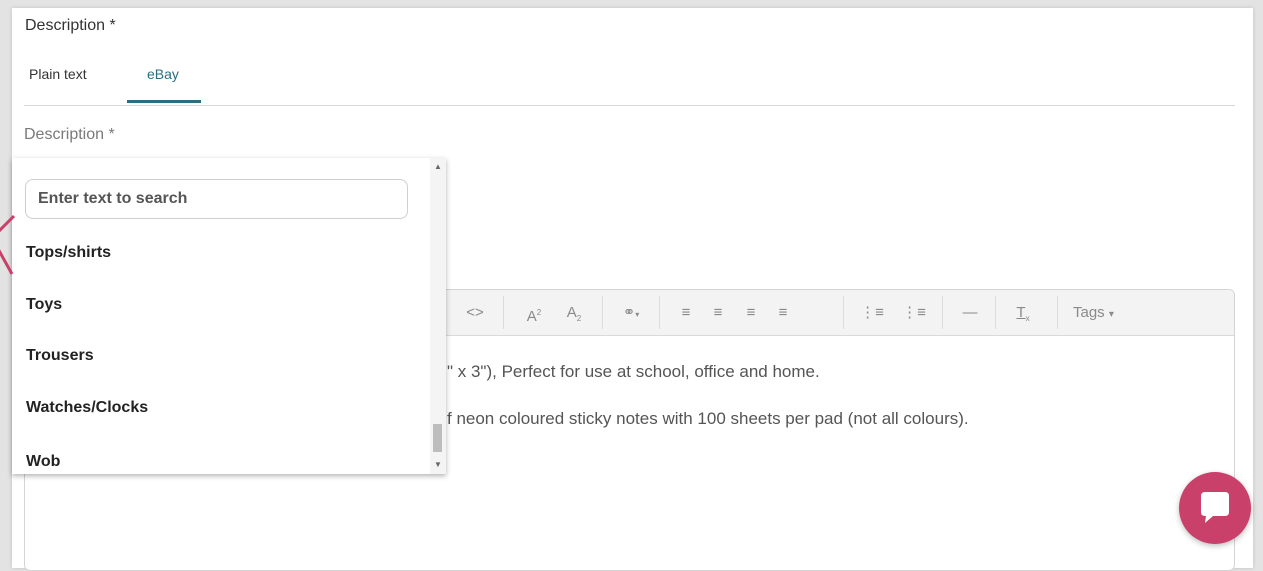  What do you see at coordinates (164, 101) in the screenshot?
I see `active-tab-indicator` at bounding box center [164, 101].